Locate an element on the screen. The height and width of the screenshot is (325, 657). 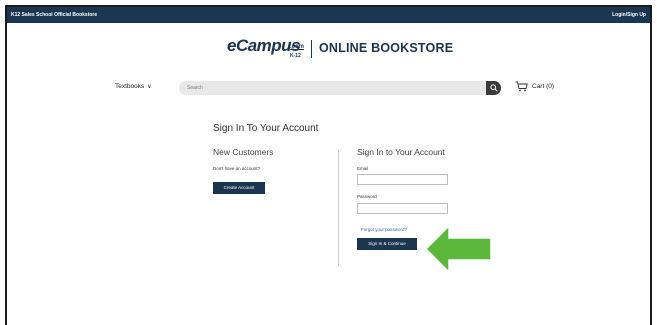
create-account-button: Create Account is located at coordinates (239, 188).